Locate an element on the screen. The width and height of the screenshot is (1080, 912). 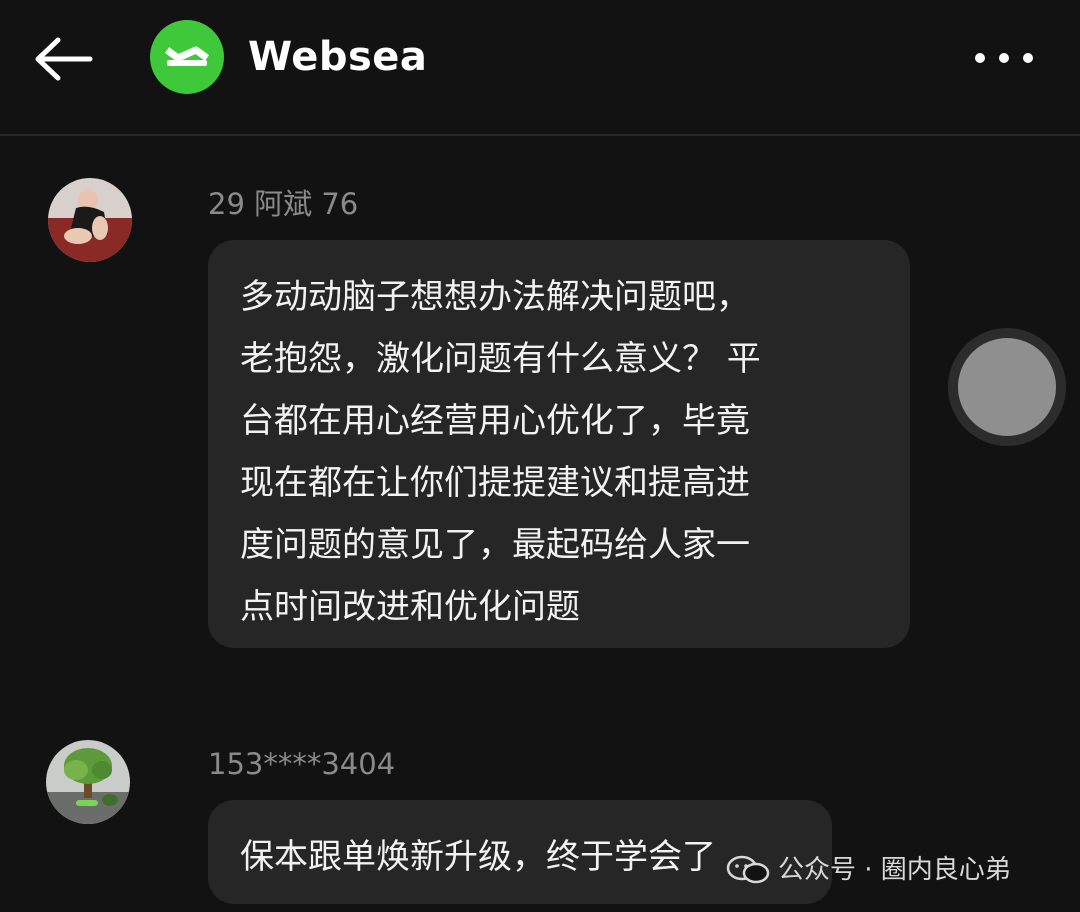
arrow-left-icon is located at coordinates (64, 59).